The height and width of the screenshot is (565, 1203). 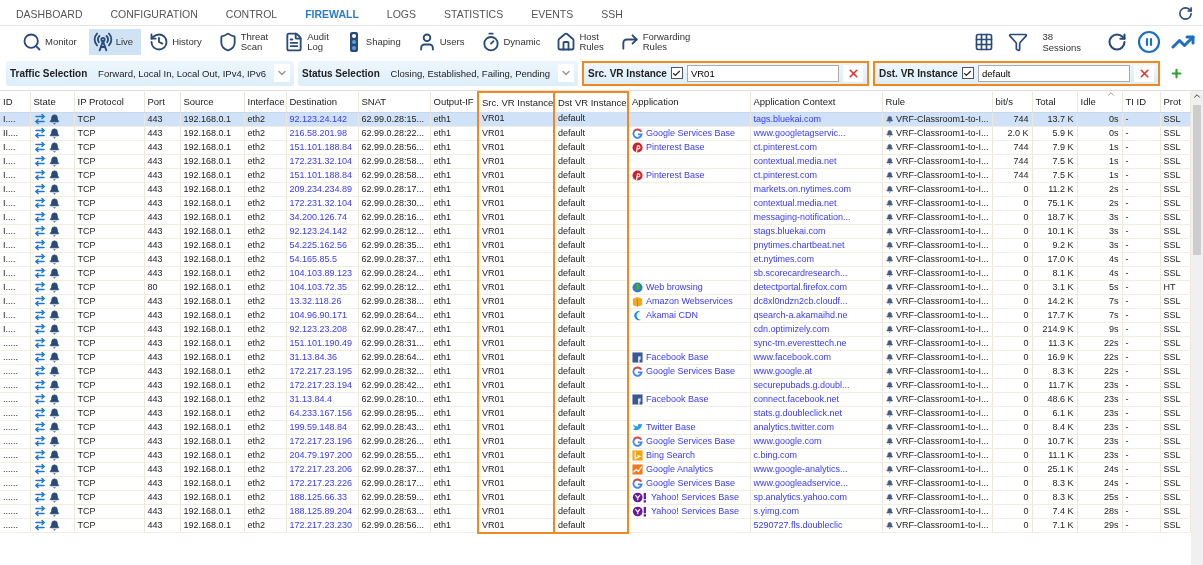 What do you see at coordinates (1054, 245) in the screenshot?
I see `table-cell: 9.2 K` at bounding box center [1054, 245].